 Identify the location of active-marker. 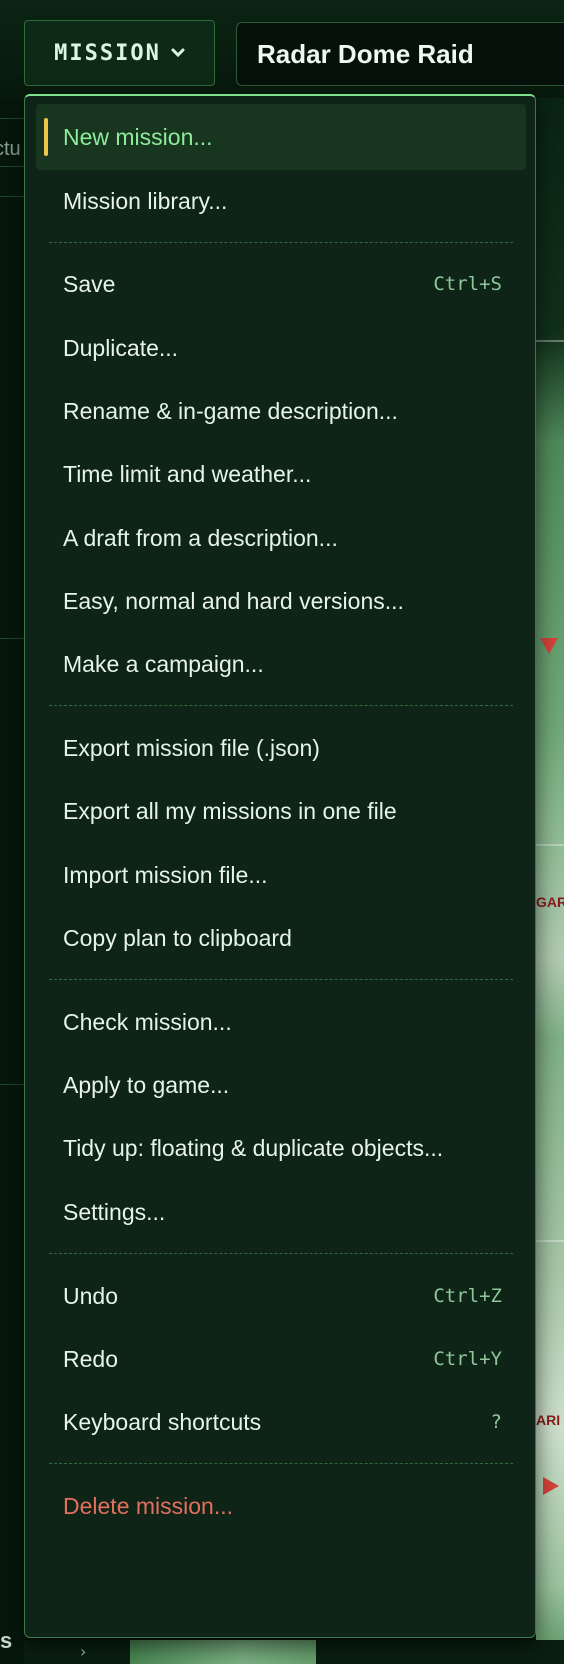
(46, 137).